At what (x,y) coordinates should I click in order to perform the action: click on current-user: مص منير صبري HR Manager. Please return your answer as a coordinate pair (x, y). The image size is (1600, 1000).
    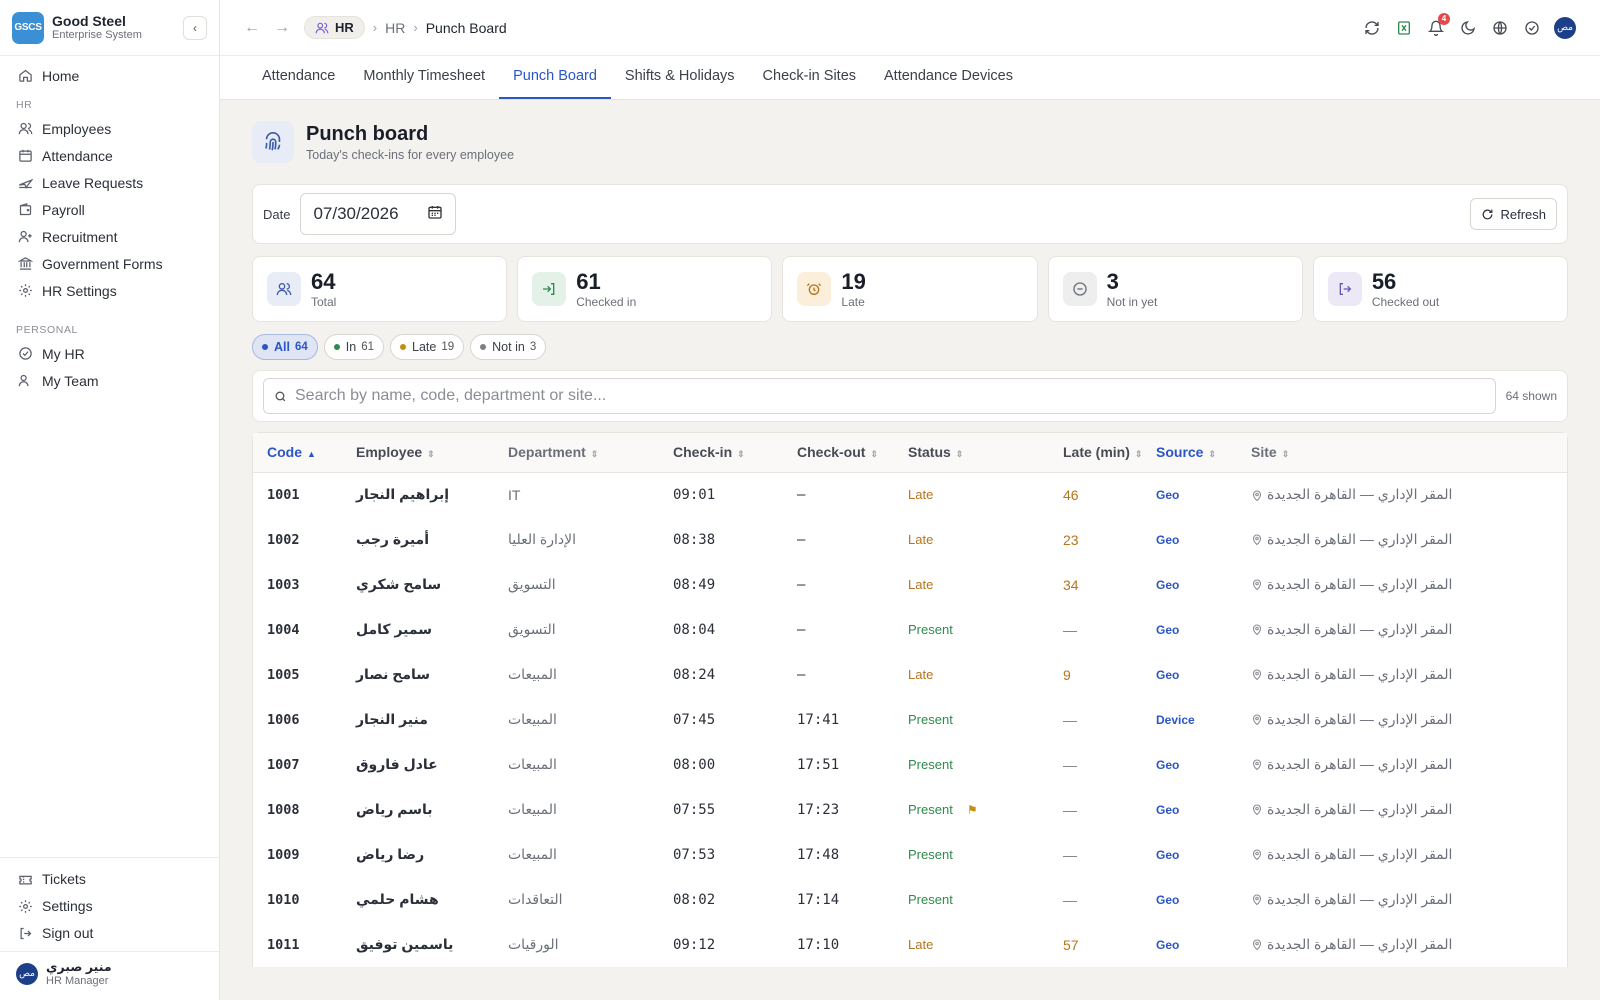
    Looking at the image, I should click on (109, 973).